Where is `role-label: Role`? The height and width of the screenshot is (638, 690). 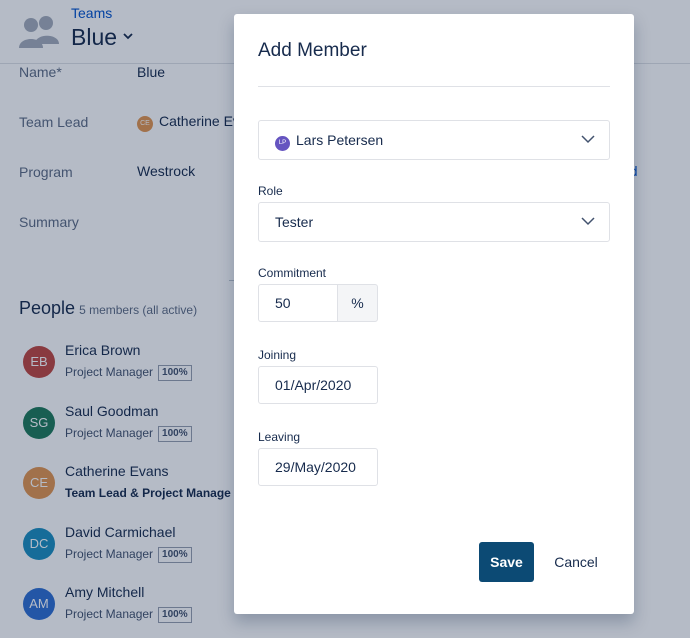
role-label: Role is located at coordinates (270, 191).